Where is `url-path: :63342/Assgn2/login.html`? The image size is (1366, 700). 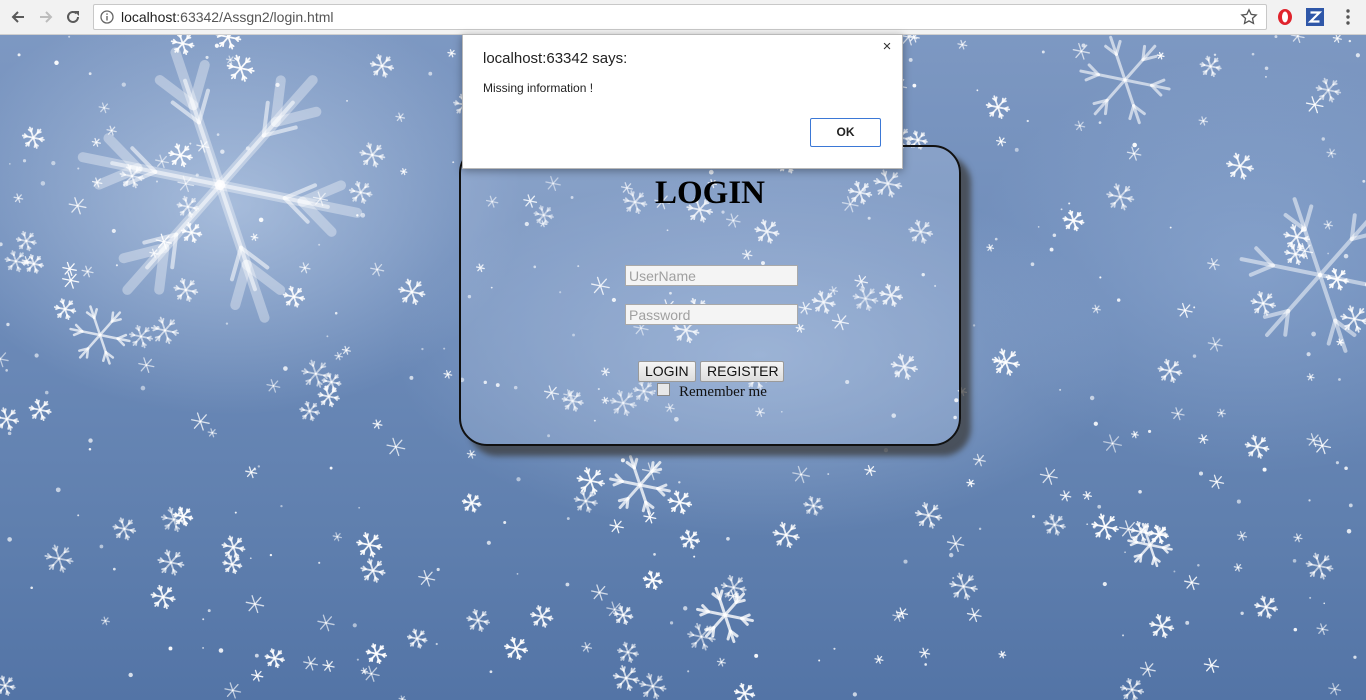 url-path: :63342/Assgn2/login.html is located at coordinates (255, 17).